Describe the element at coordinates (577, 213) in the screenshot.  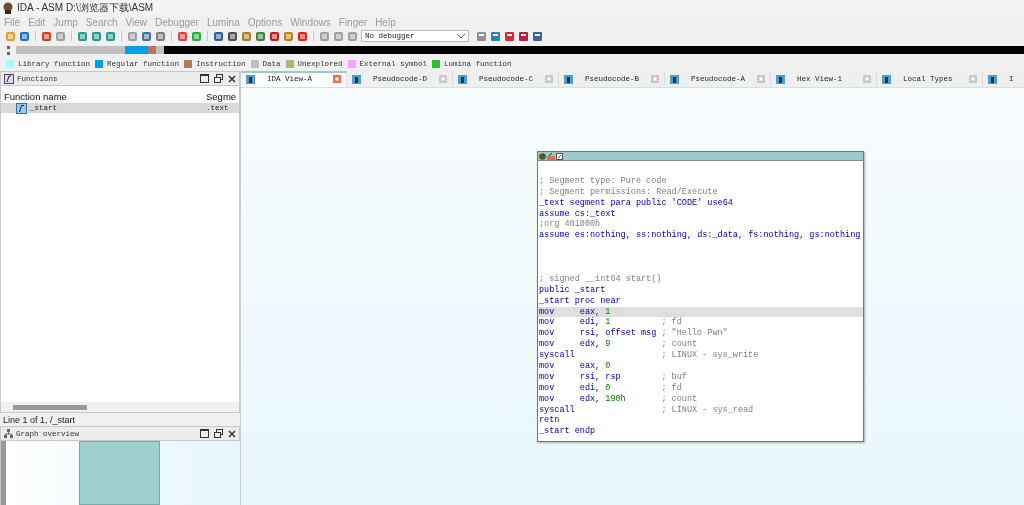
I see `code-line: assume cs:_text` at that location.